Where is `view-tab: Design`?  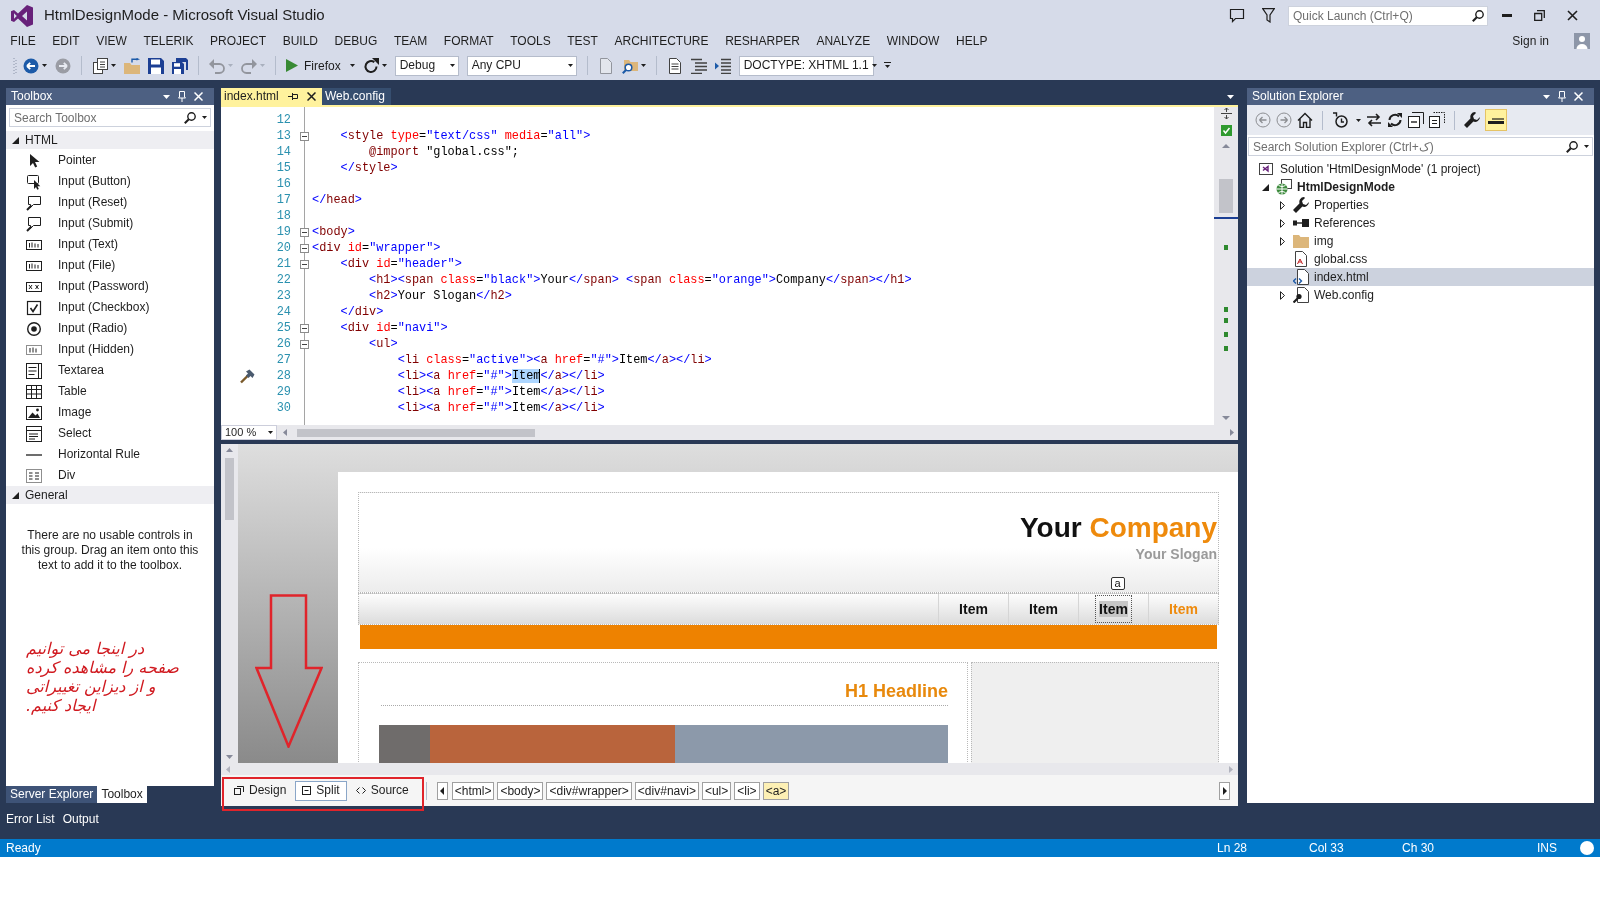 view-tab: Design is located at coordinates (260, 790).